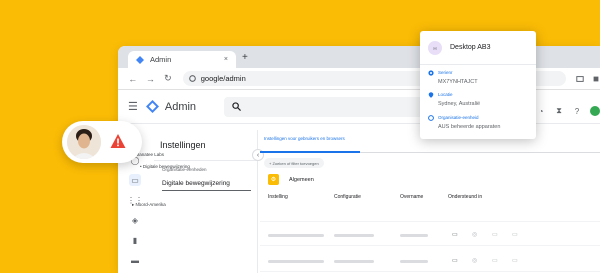  Describe the element at coordinates (431, 73) in the screenshot. I see `serial-icon` at that location.